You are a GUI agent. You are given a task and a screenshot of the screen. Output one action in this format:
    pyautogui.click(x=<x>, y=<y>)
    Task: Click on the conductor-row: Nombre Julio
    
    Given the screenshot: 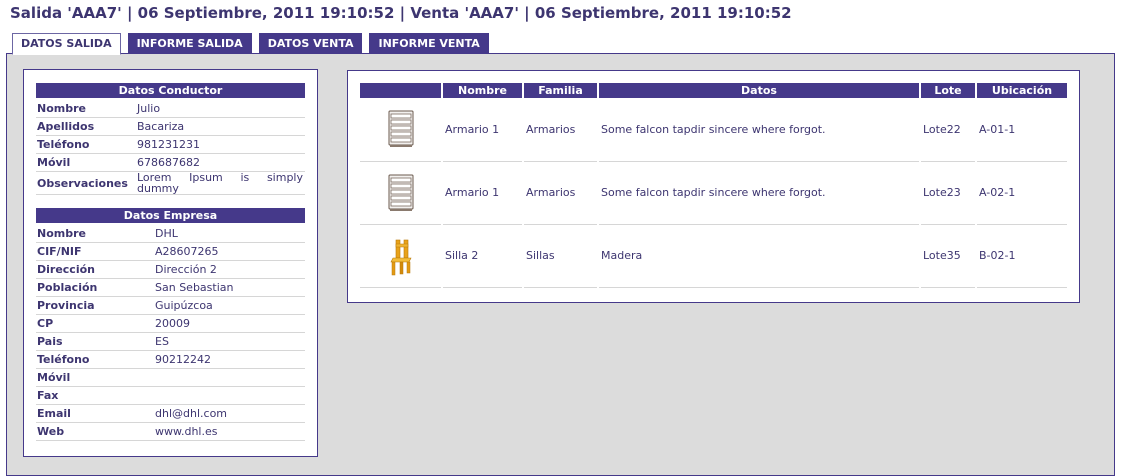 What is the action you would take?
    pyautogui.click(x=170, y=109)
    